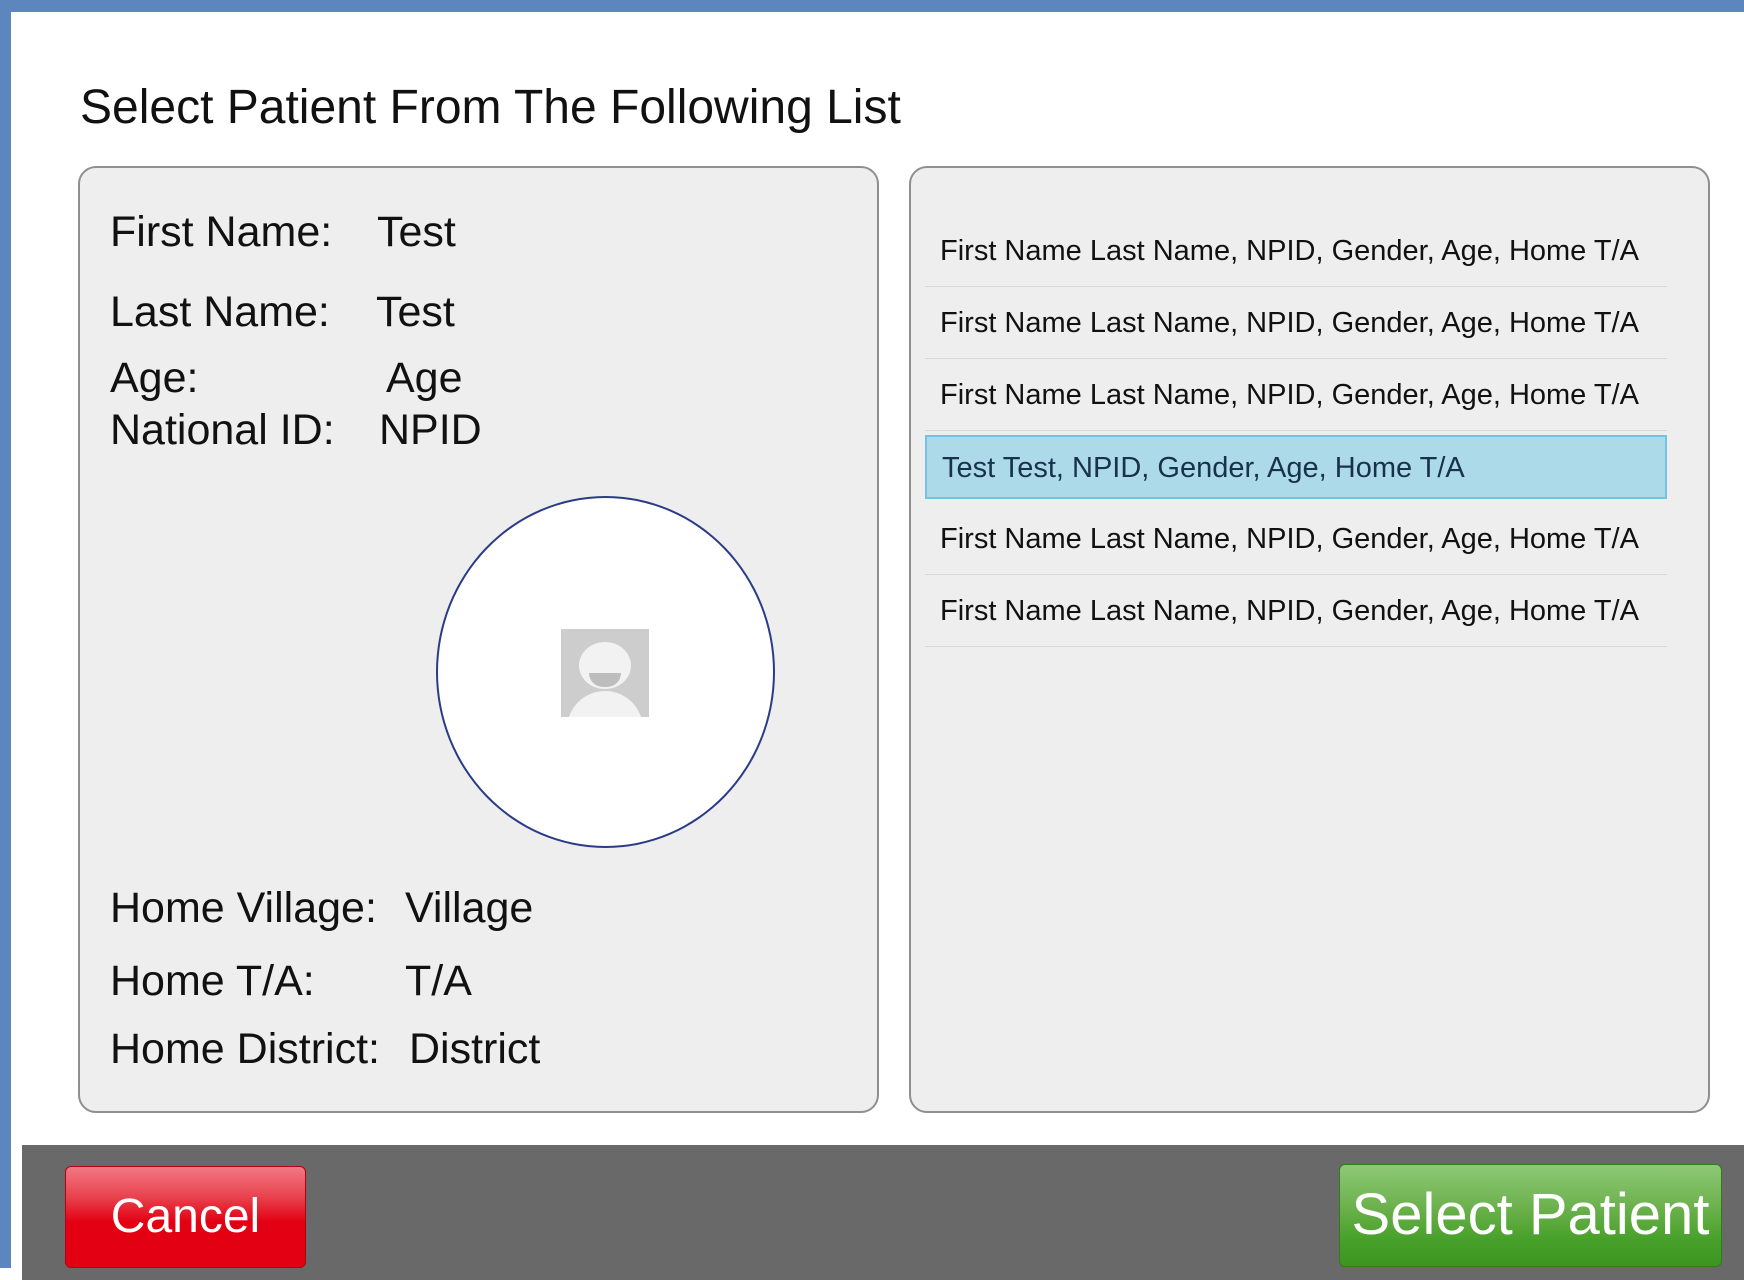 This screenshot has height=1280, width=1744. I want to click on home-ta-value: T/A, so click(438, 981).